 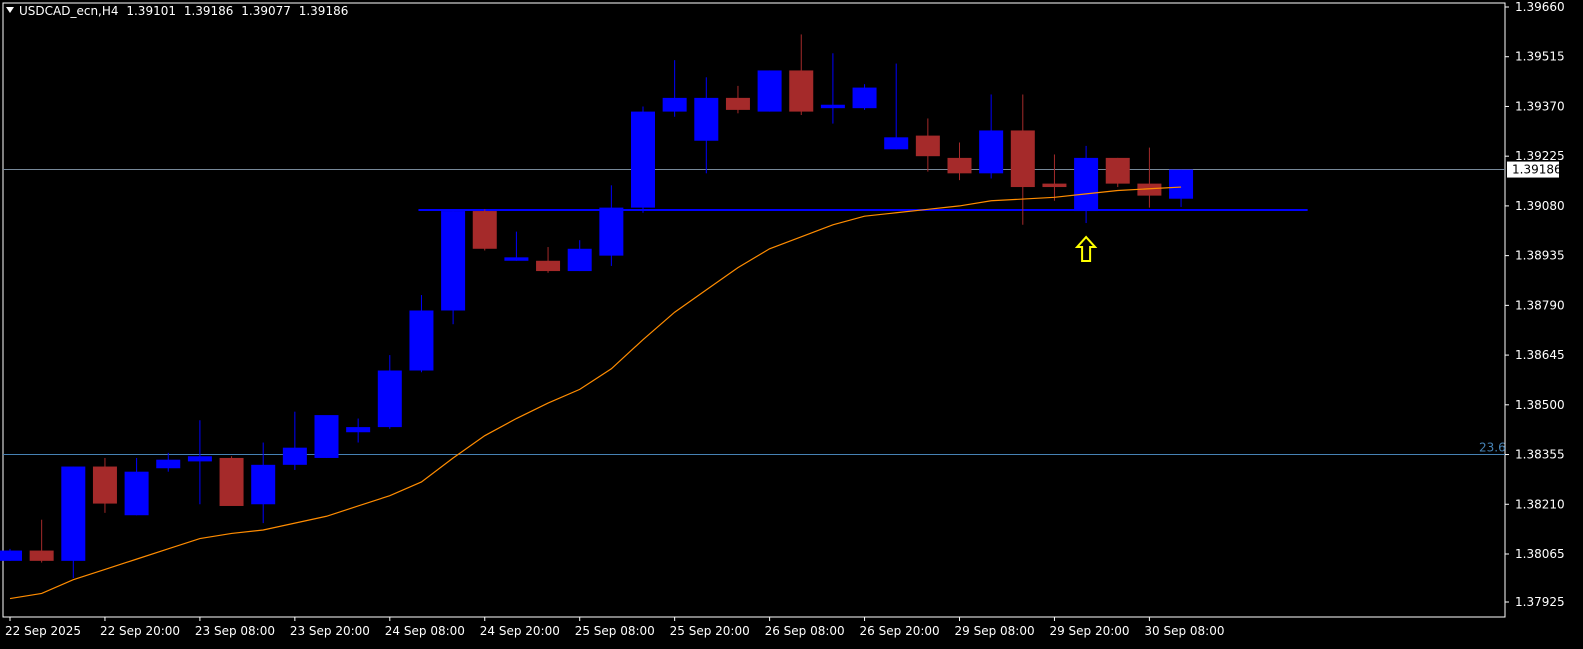 I want to click on up-arrow-icon, so click(x=1086, y=249).